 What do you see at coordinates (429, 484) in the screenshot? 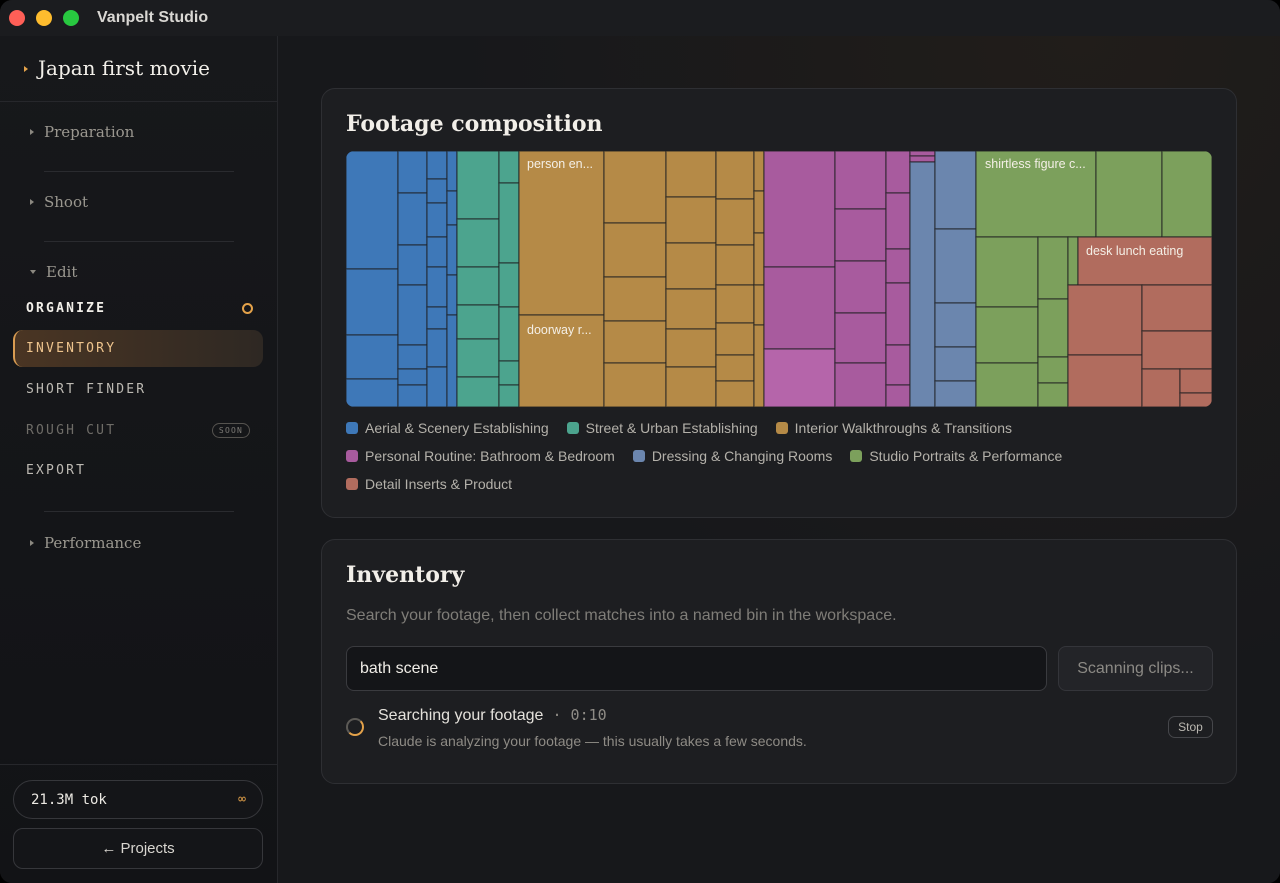
I see `legend-item: Detail Inserts & Product` at bounding box center [429, 484].